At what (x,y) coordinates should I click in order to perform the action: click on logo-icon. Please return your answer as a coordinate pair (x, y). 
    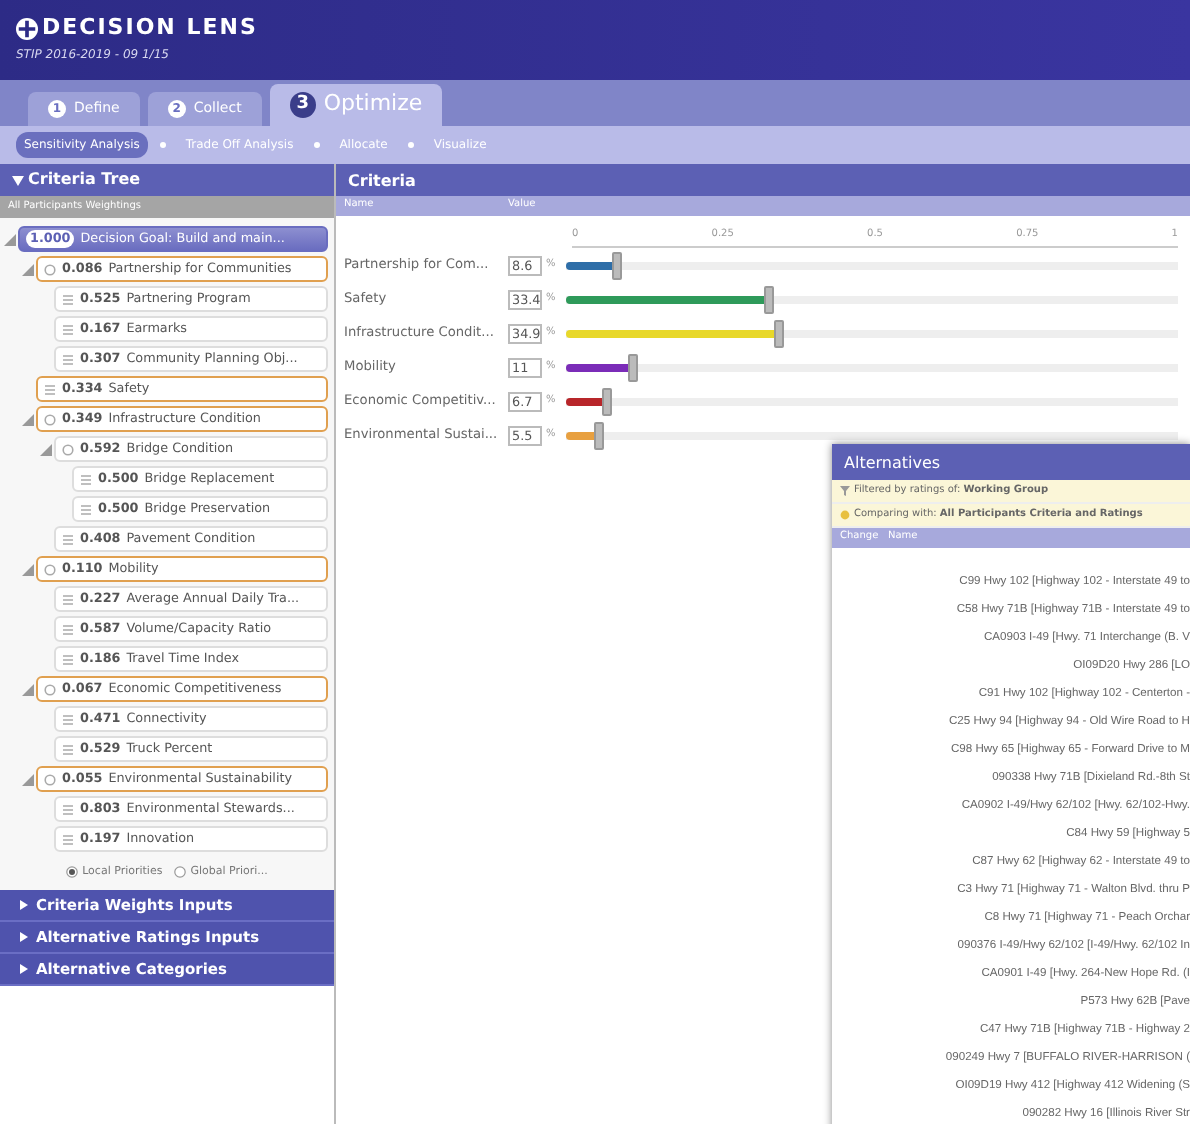
    Looking at the image, I should click on (27, 28).